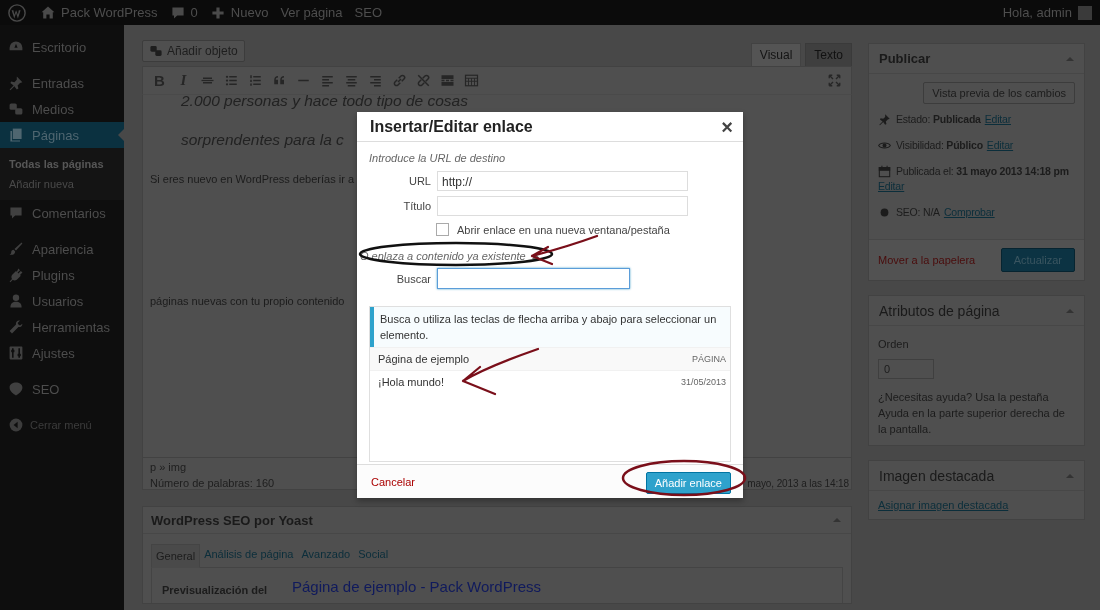 The width and height of the screenshot is (1100, 610). What do you see at coordinates (62, 301) in the screenshot?
I see `sidebar-item: Usuarios` at bounding box center [62, 301].